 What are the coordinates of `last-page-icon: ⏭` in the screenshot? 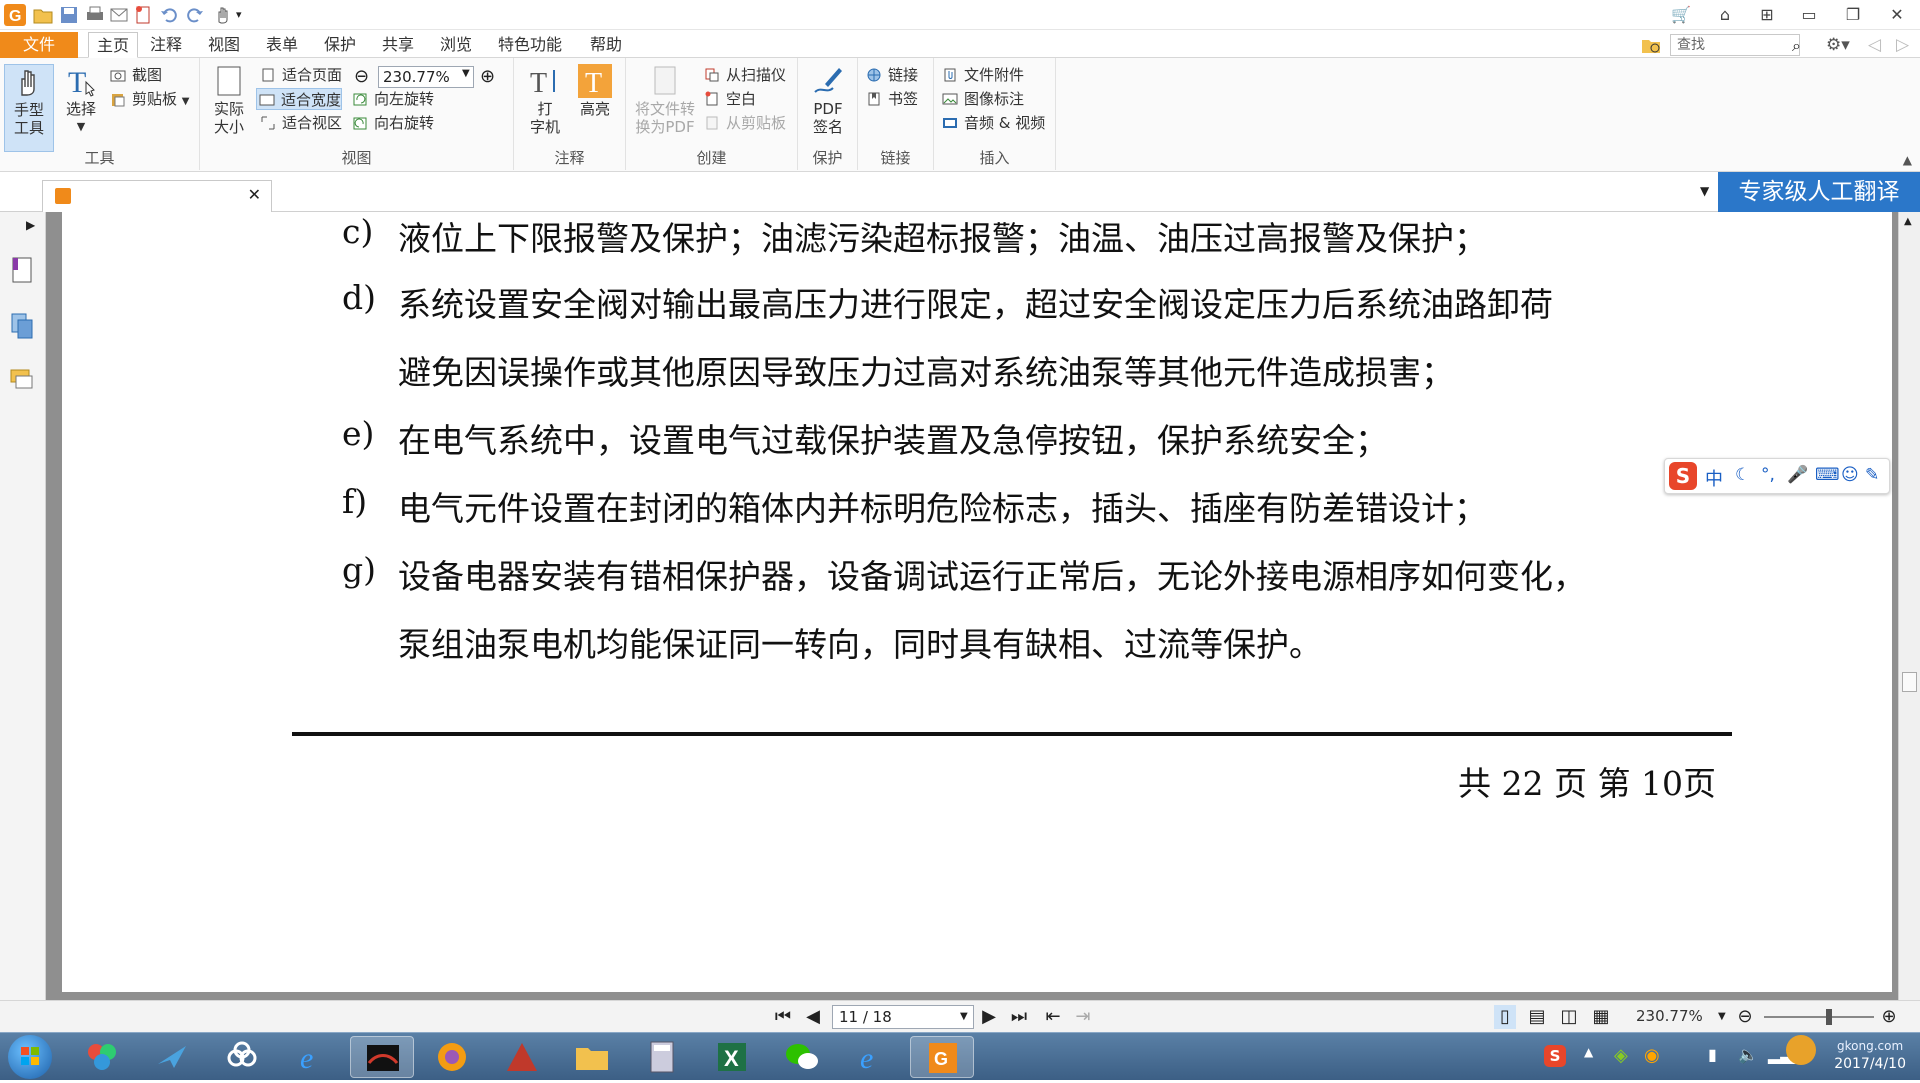 It's located at (1019, 1017).